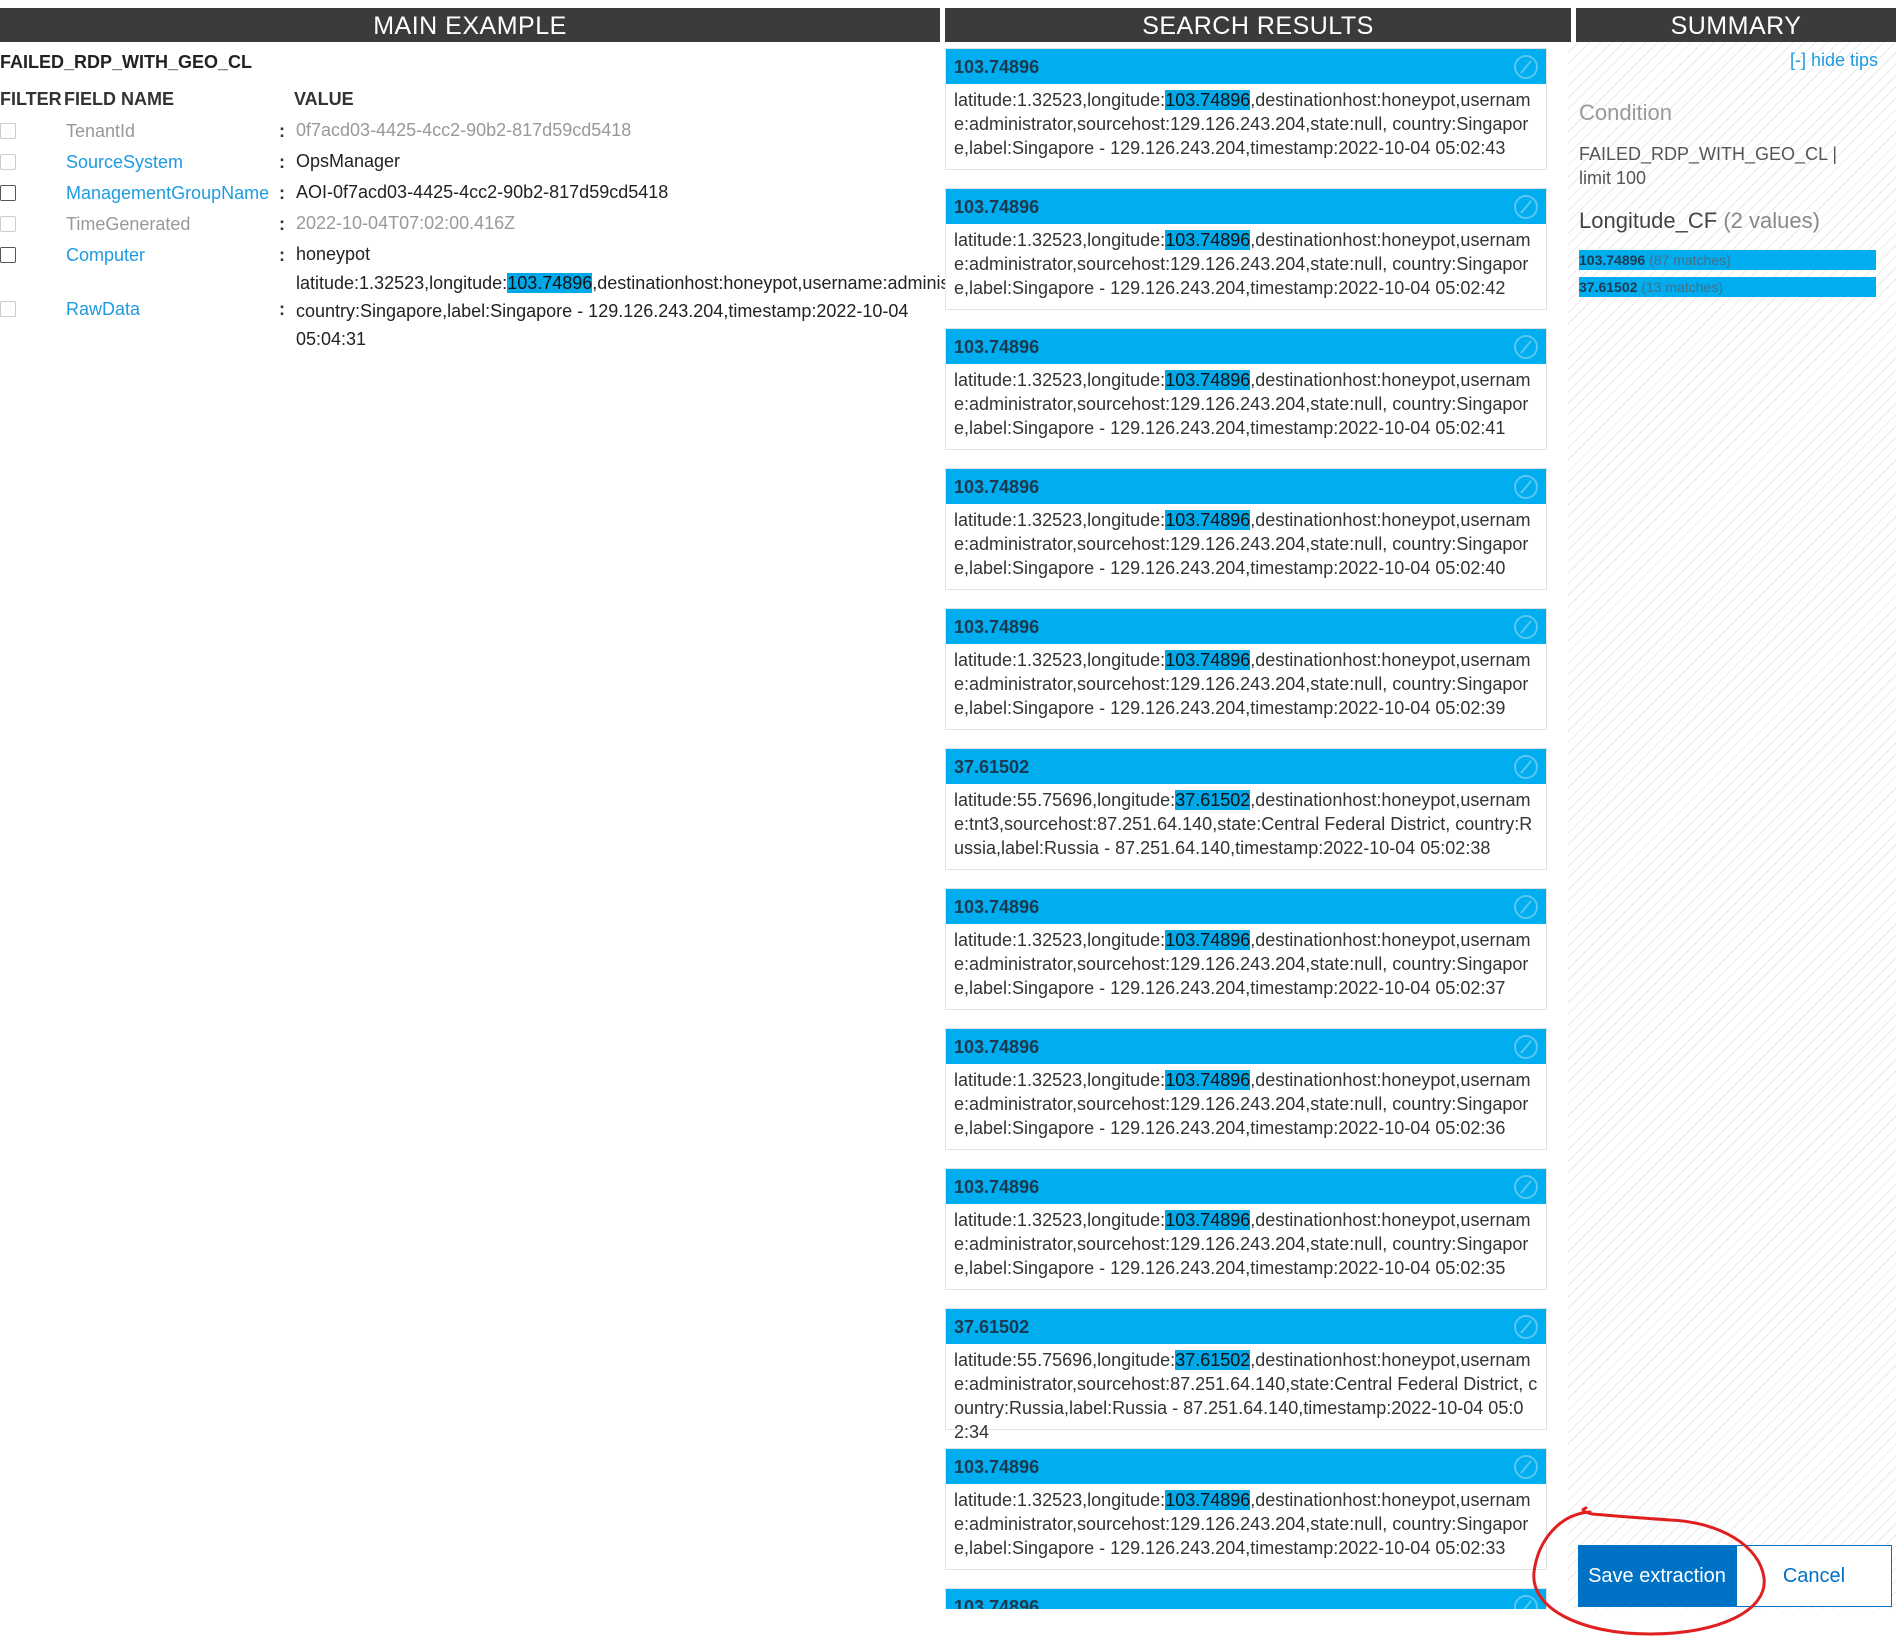 The width and height of the screenshot is (1896, 1638). I want to click on main-example-header: MAIN EXAMPLE, so click(470, 25).